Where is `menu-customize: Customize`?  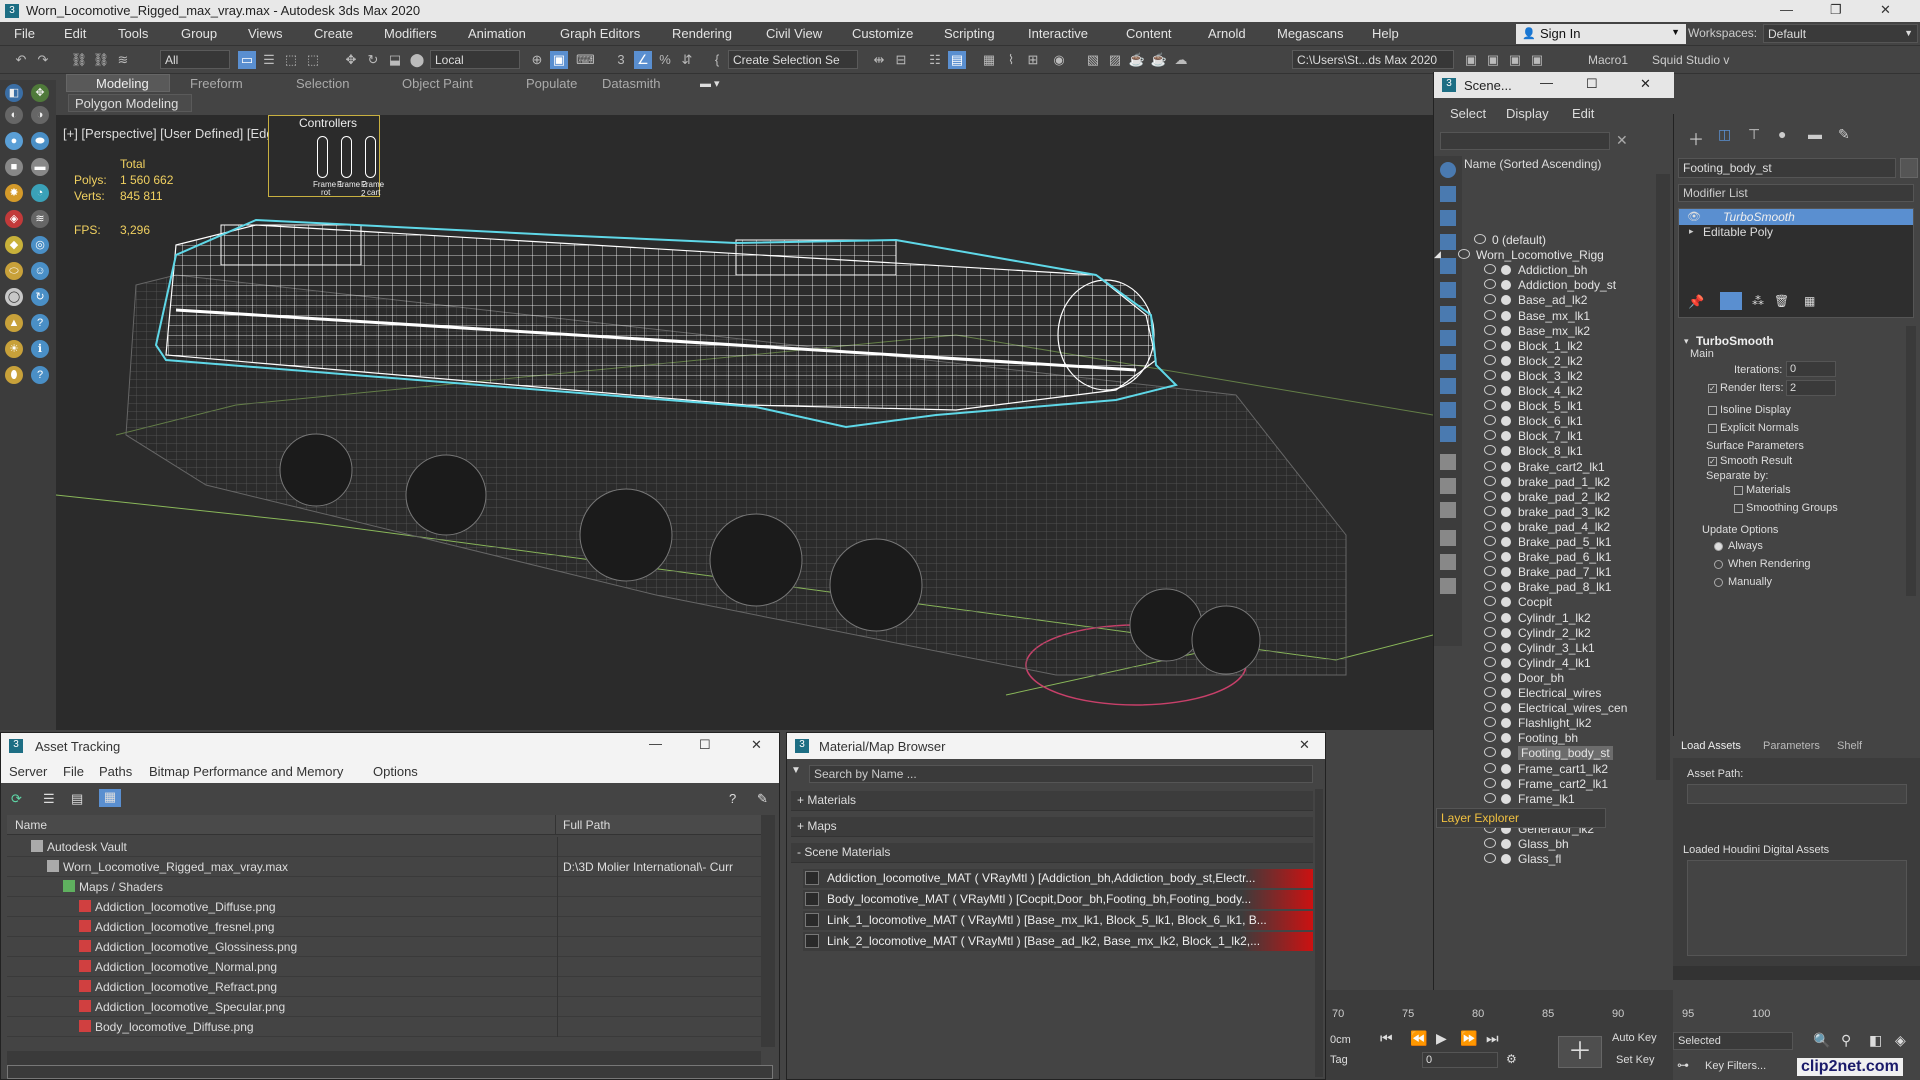 menu-customize: Customize is located at coordinates (882, 33).